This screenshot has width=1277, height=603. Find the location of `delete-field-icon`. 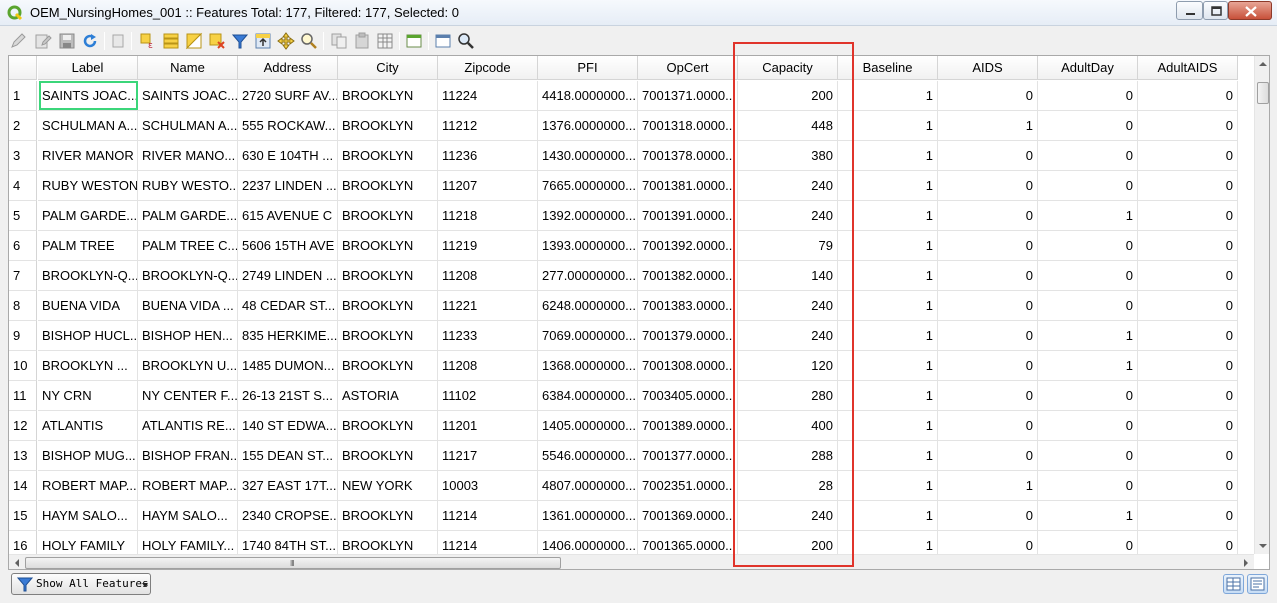

delete-field-icon is located at coordinates (385, 41).